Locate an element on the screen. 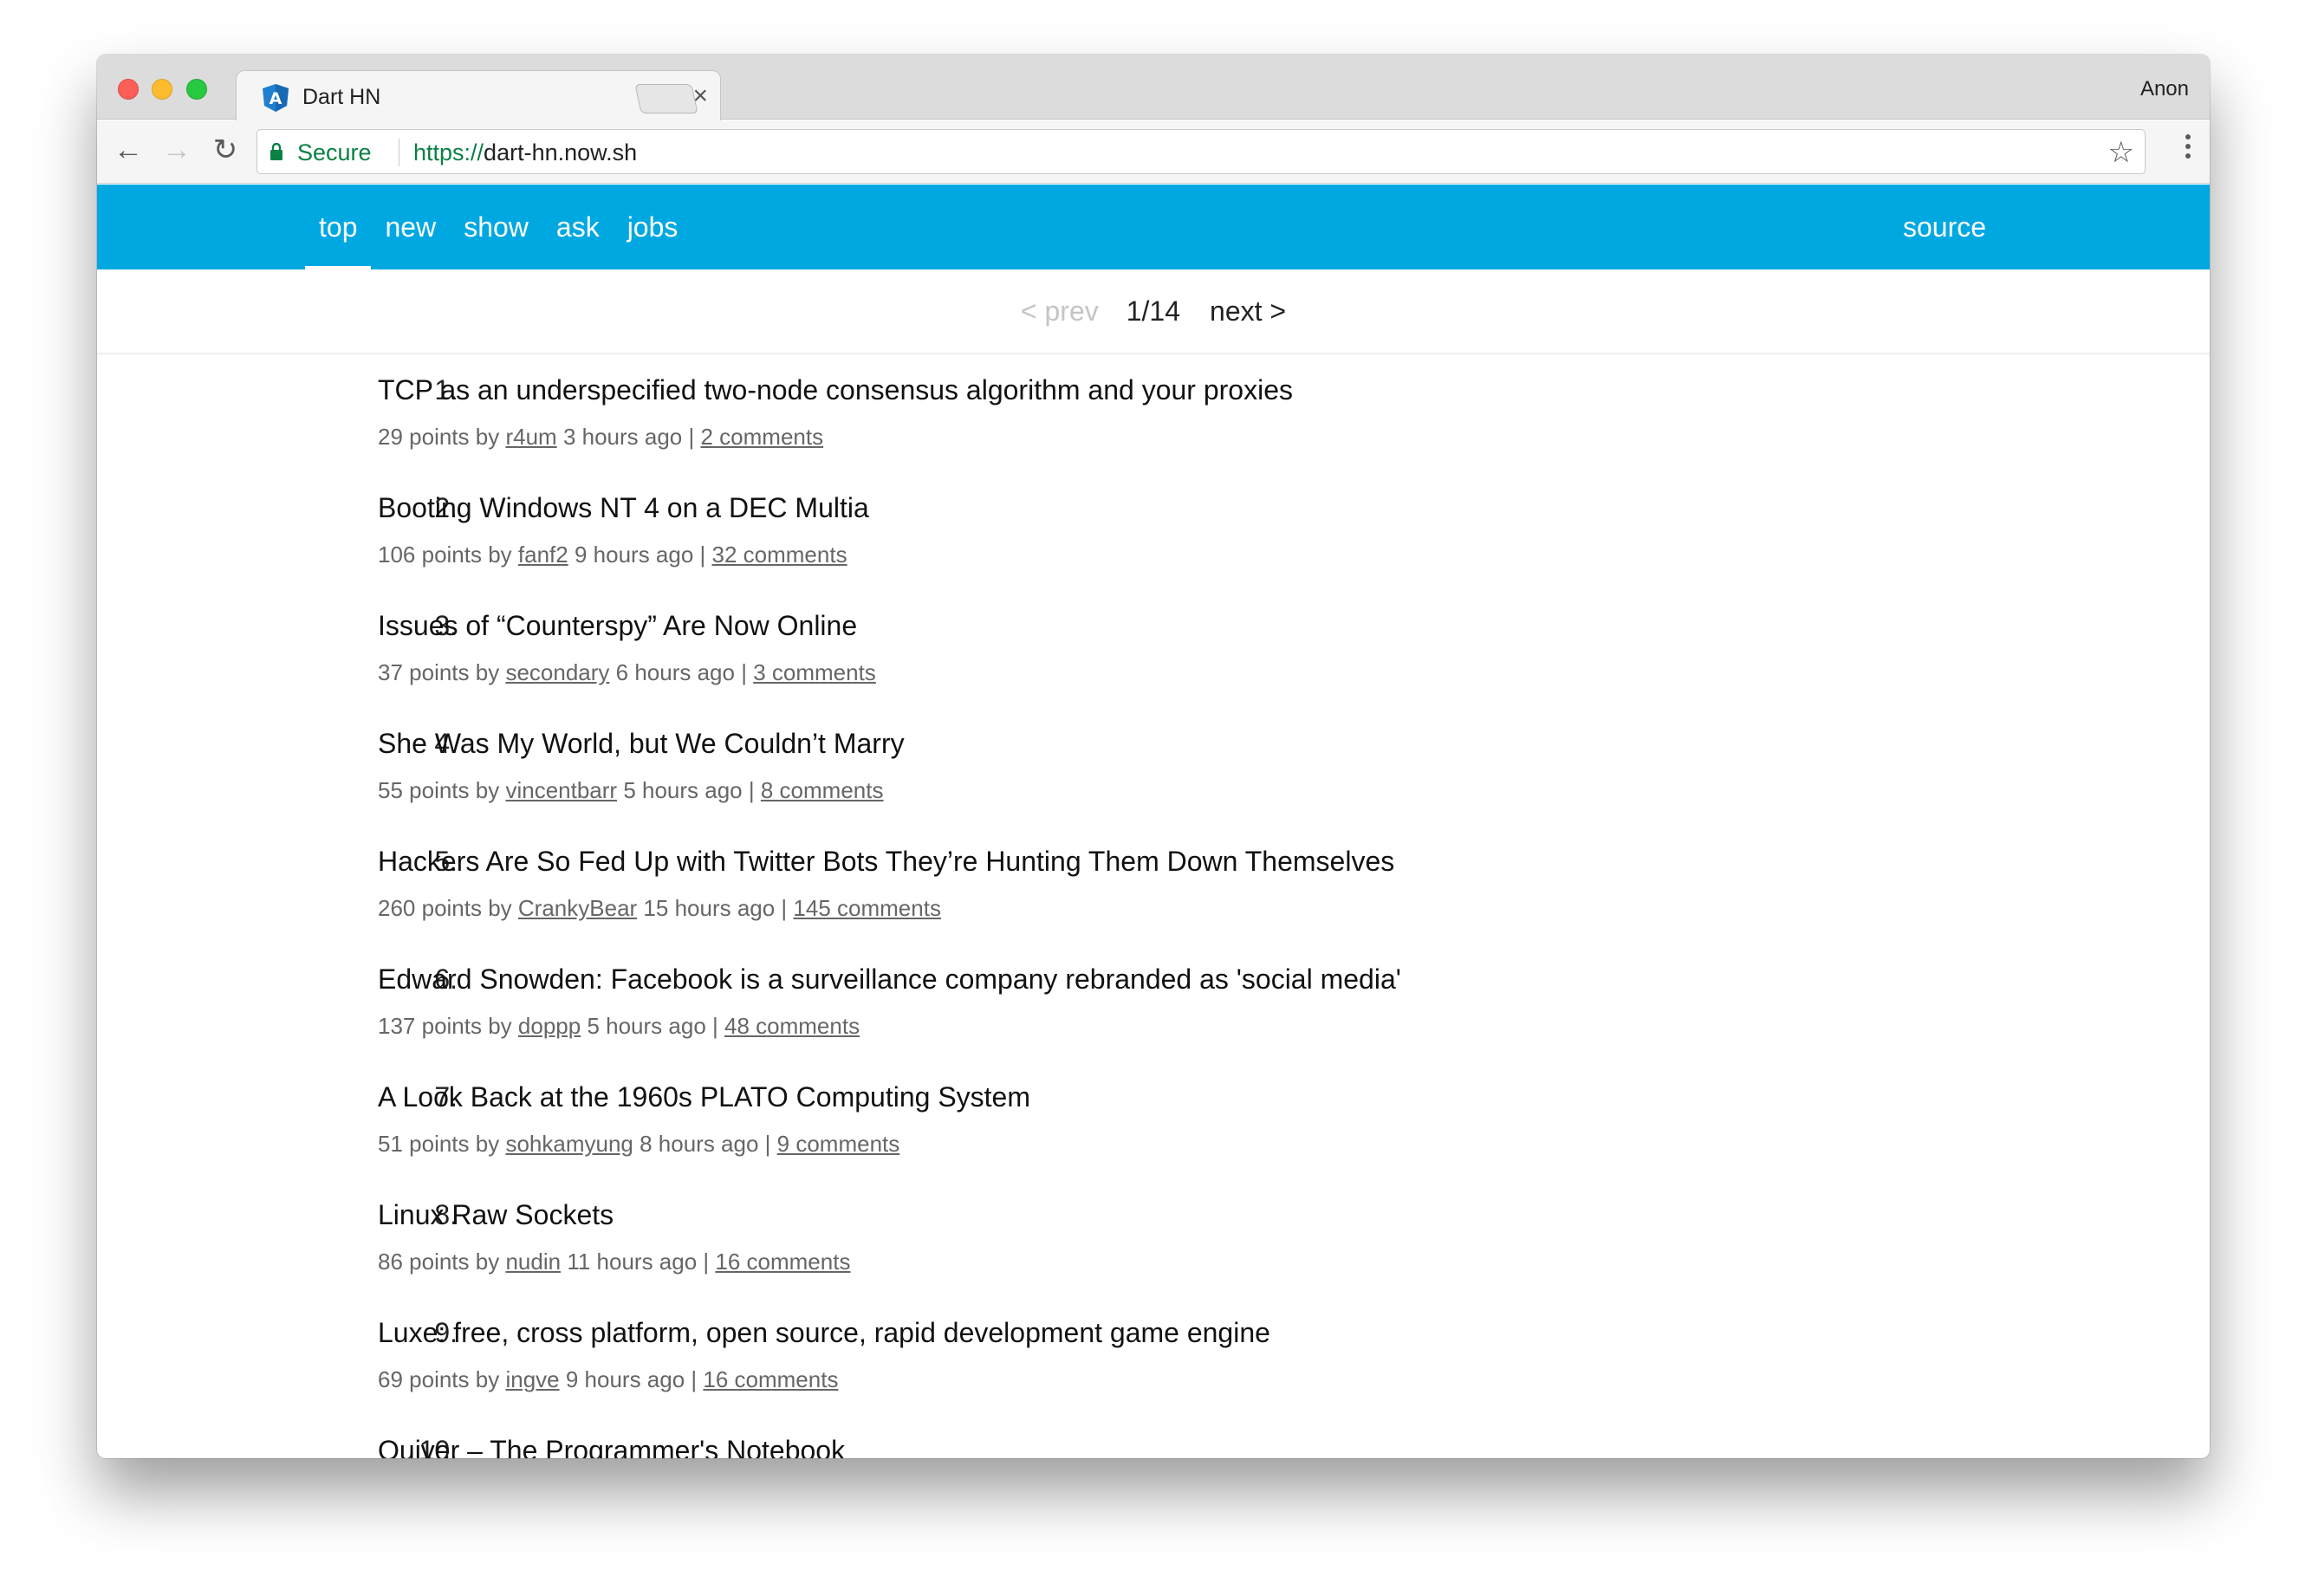  story-age: 11 hours ago | is located at coordinates (638, 1262).